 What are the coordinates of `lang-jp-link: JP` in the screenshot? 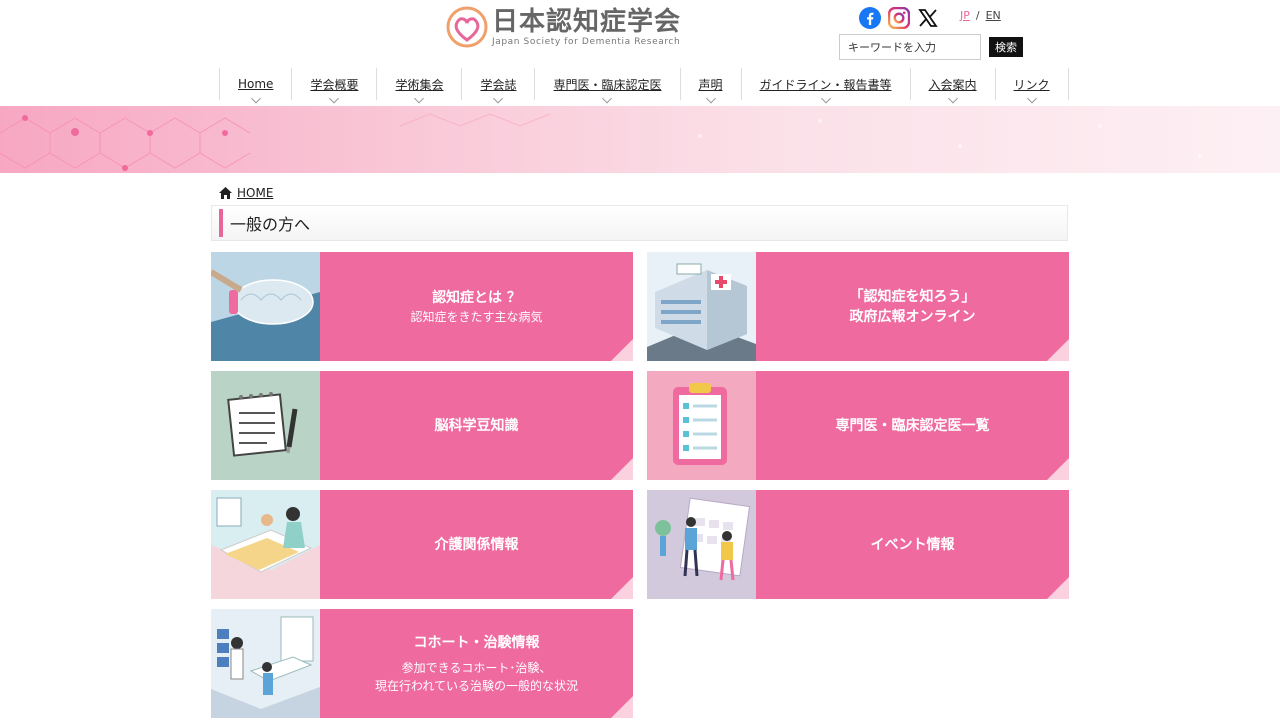 It's located at (965, 15).